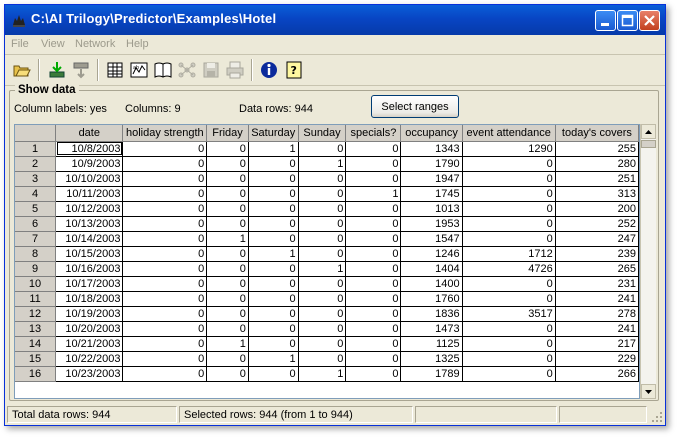 Image resolution: width=681 pixels, height=438 pixels. Describe the element at coordinates (597, 179) in the screenshot. I see `table-cell: 251` at that location.